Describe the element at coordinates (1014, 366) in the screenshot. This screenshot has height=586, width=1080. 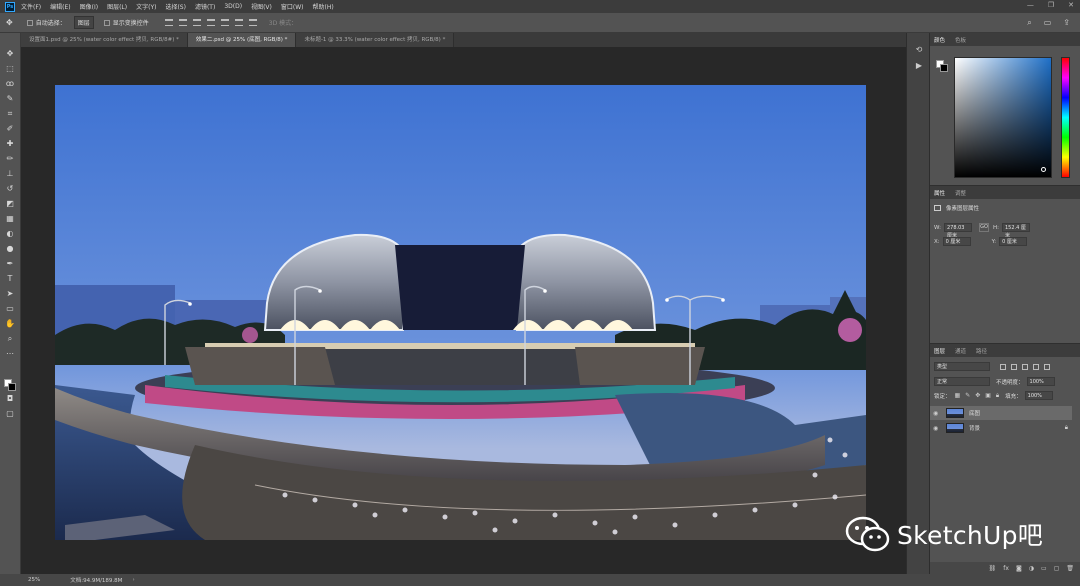
I see `filter-adjust-icon` at that location.